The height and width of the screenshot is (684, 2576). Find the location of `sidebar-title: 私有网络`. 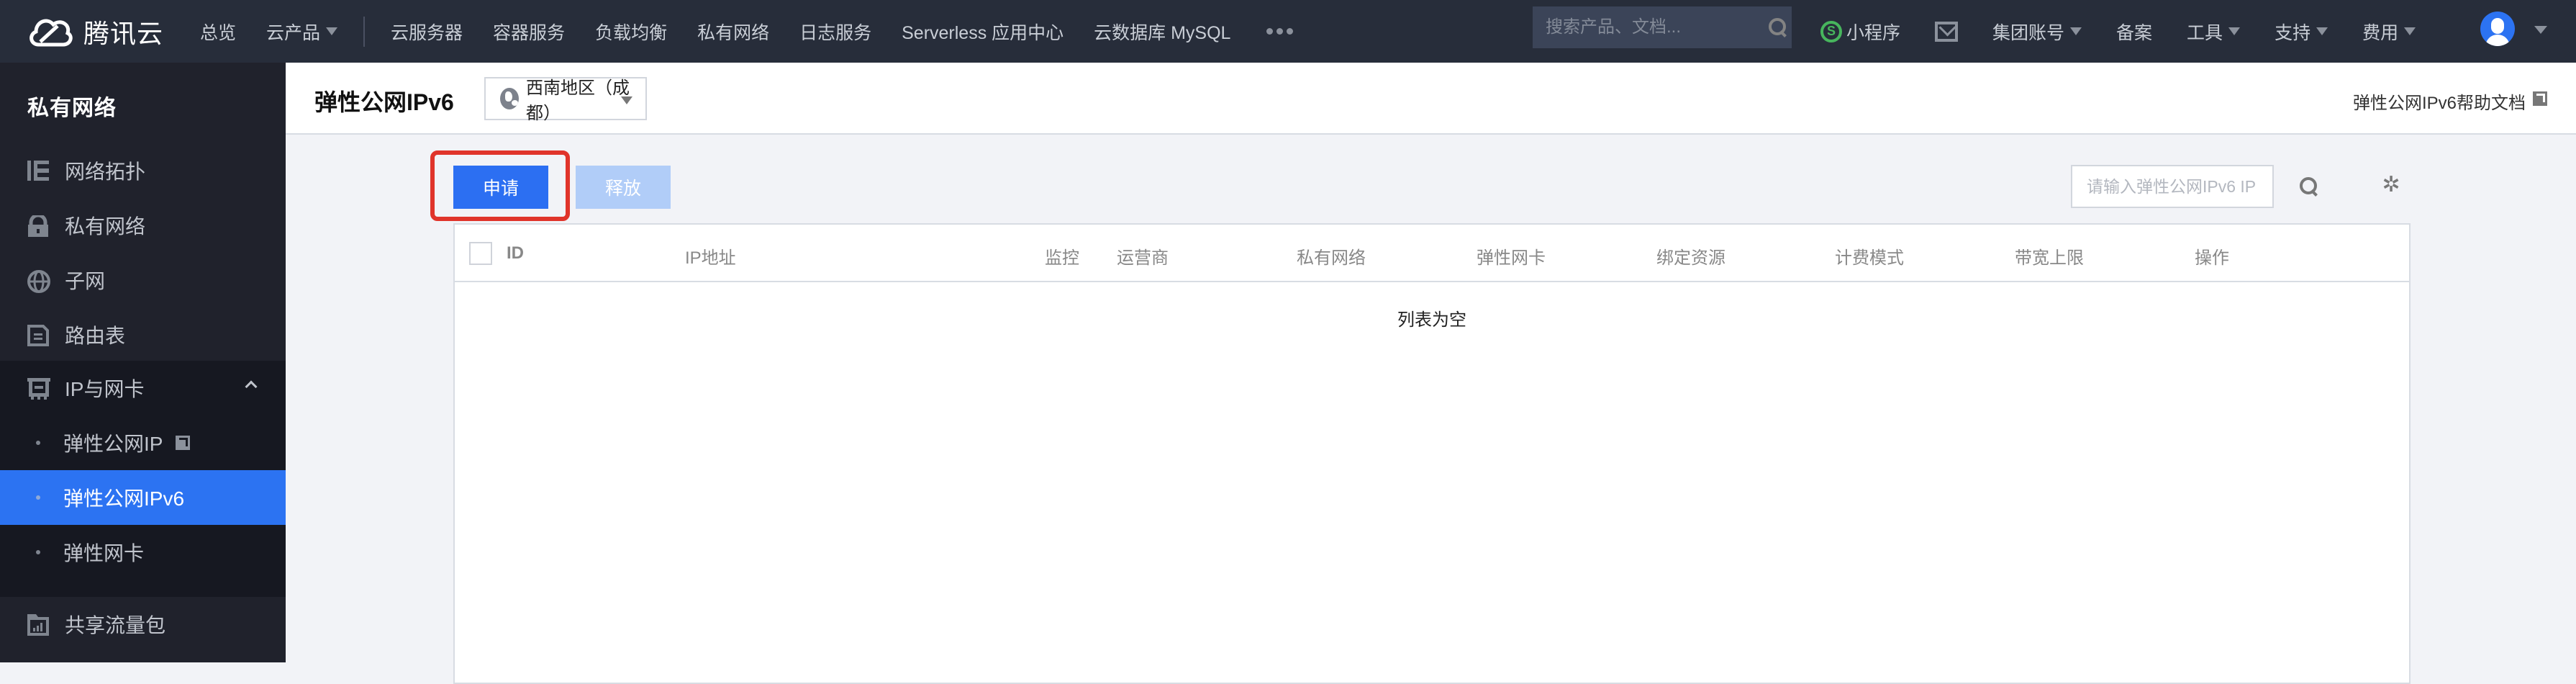

sidebar-title: 私有网络 is located at coordinates (72, 108).